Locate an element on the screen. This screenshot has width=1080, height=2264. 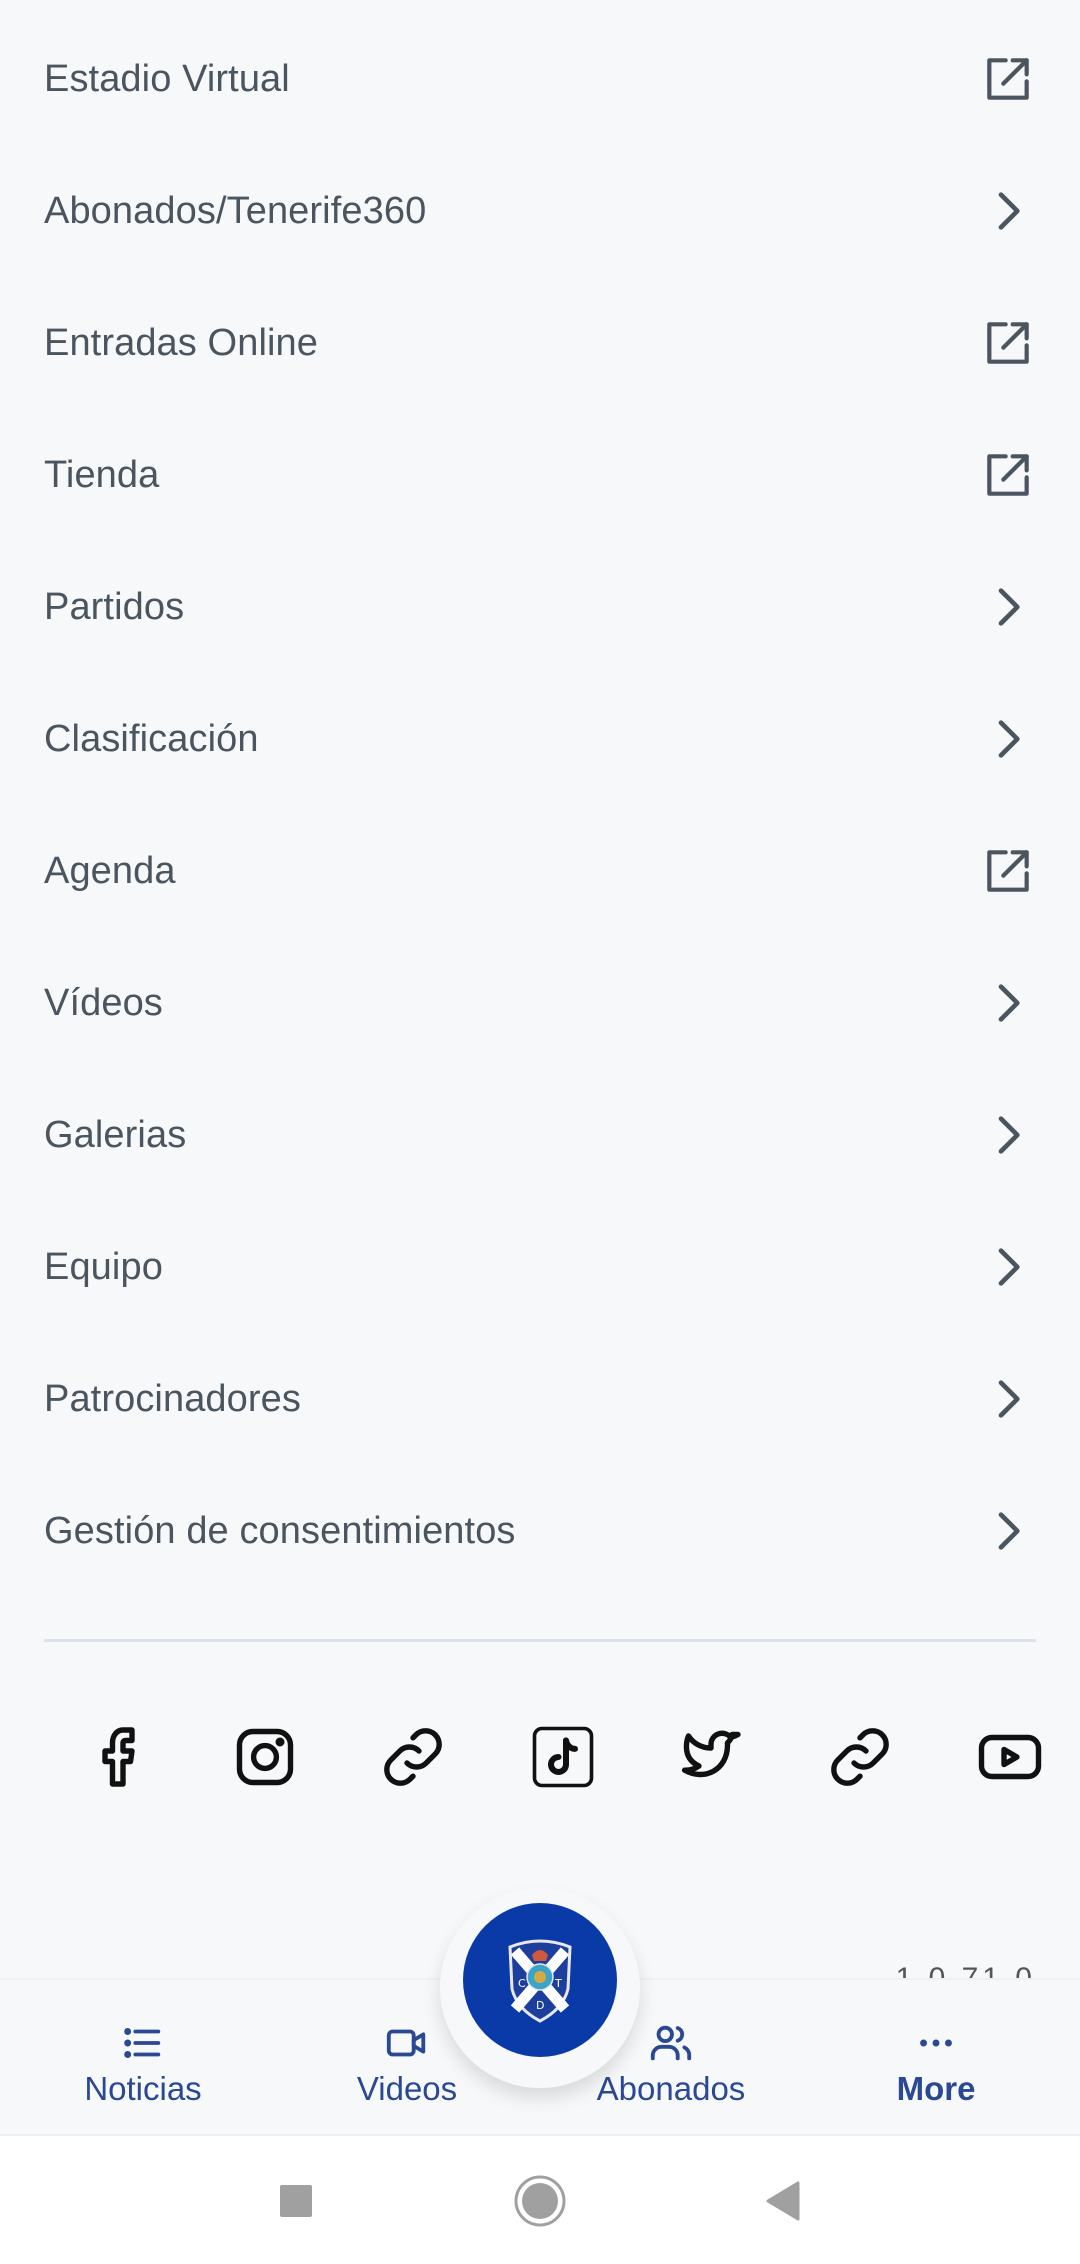
square-recents-icon is located at coordinates (296, 2201).